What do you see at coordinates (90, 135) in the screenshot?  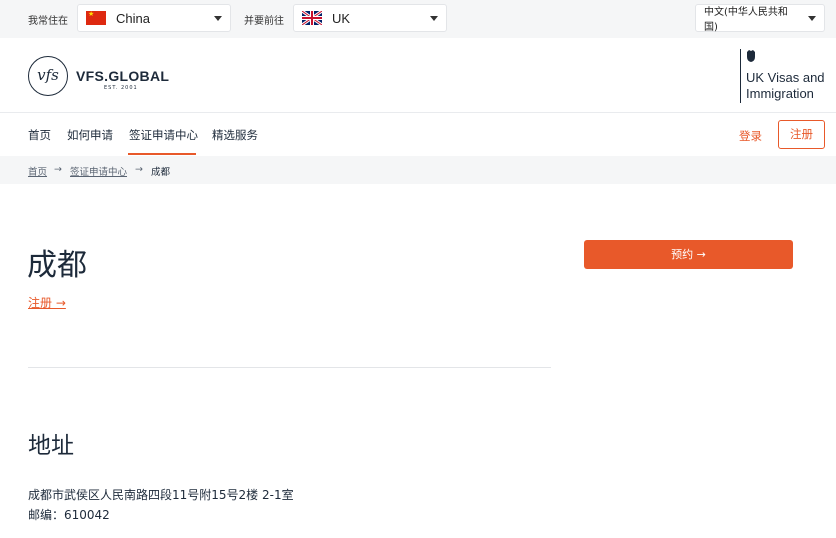 I see `nav-item-how-to-apply: 如何申请` at bounding box center [90, 135].